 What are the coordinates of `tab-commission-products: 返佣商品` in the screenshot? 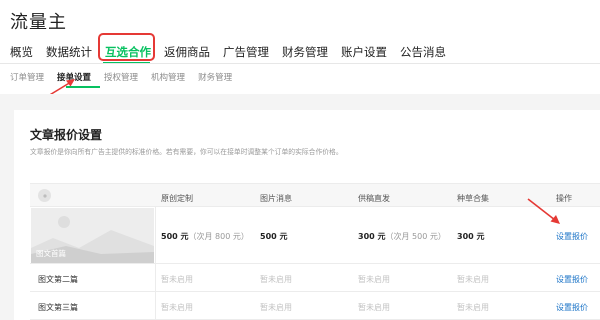 It's located at (187, 52).